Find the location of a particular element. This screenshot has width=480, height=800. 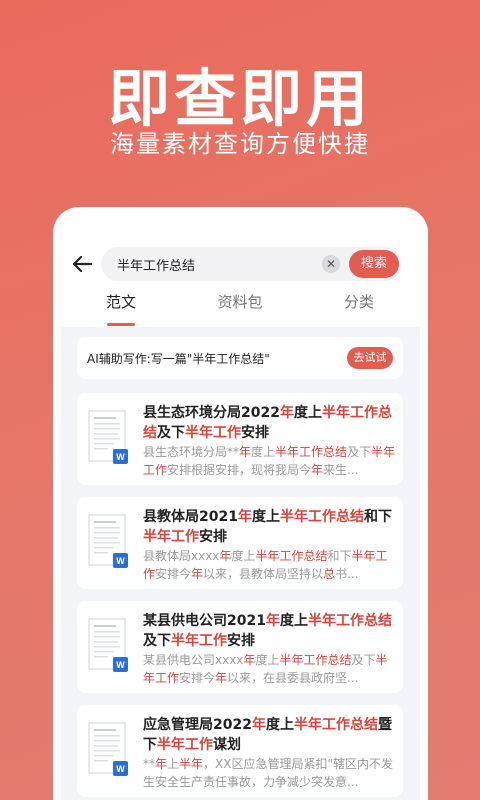

active-tab-indicator is located at coordinates (121, 324).